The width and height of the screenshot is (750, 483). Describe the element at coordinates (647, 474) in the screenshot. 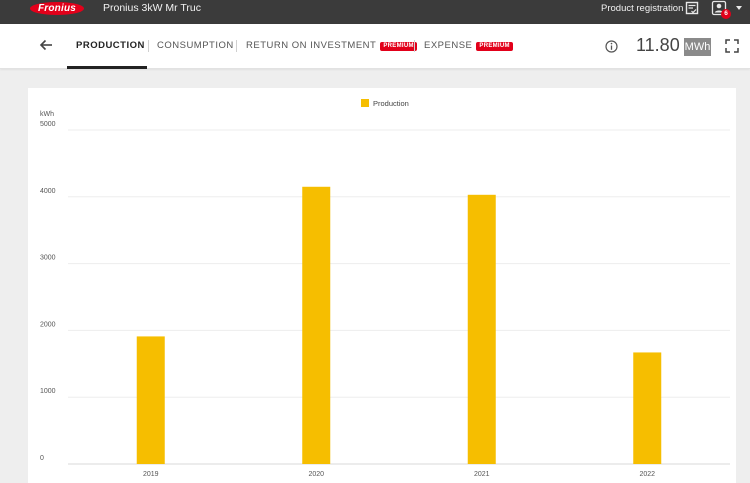

I see `x-tick-label: 2022` at that location.